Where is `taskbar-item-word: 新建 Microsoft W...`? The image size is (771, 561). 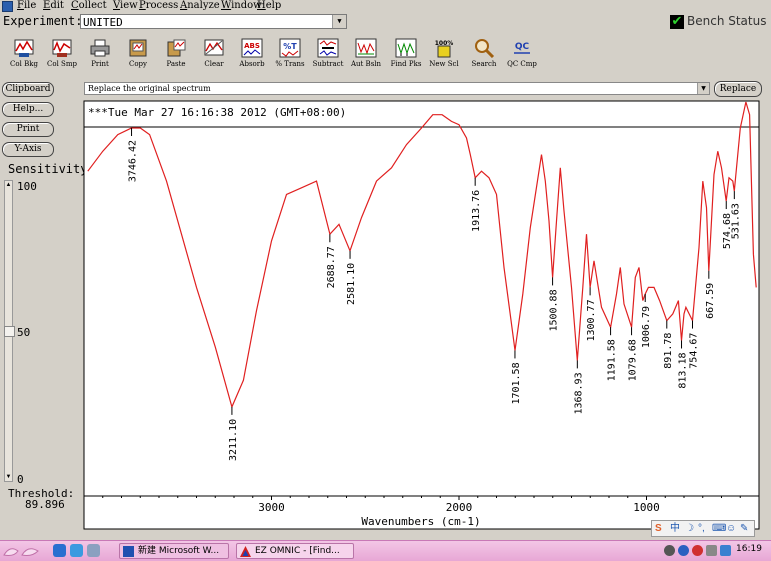
taskbar-item-word: 新建 Microsoft W... is located at coordinates (174, 551).